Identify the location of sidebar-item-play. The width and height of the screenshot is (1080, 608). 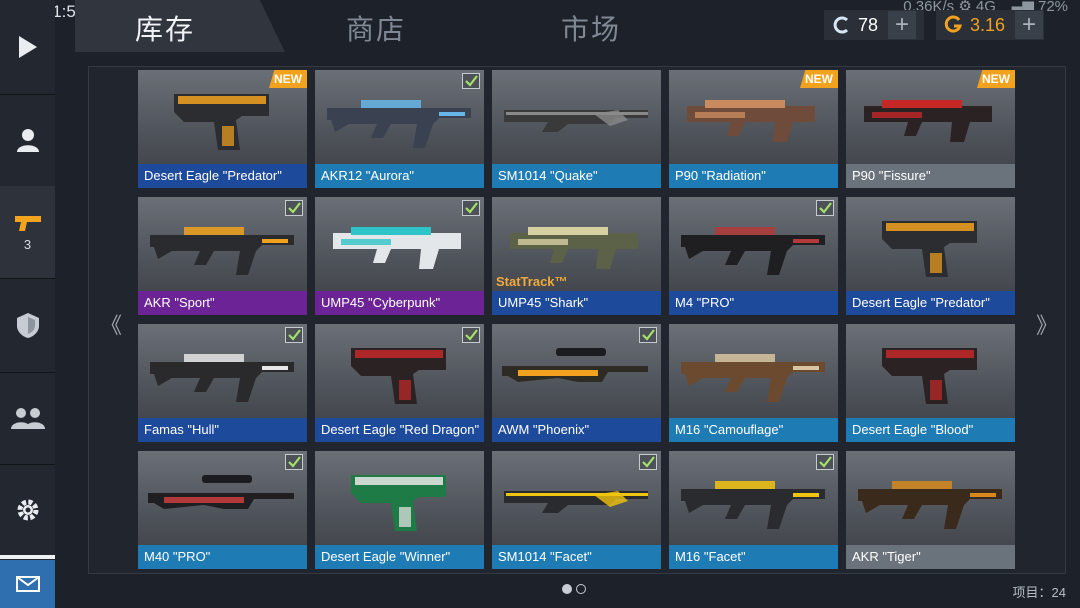
(27, 47).